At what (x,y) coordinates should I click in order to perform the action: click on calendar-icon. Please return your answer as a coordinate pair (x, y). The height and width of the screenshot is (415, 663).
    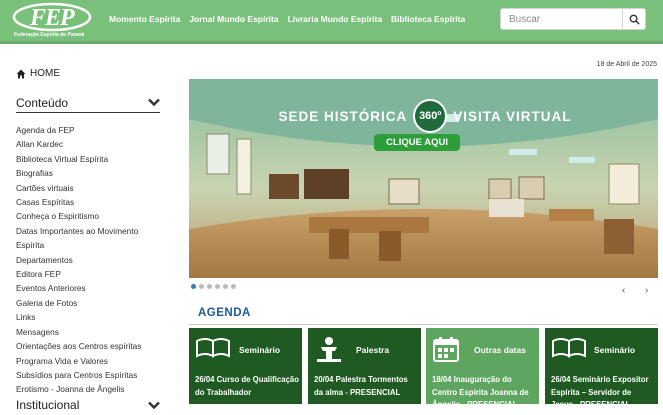
    Looking at the image, I should click on (446, 349).